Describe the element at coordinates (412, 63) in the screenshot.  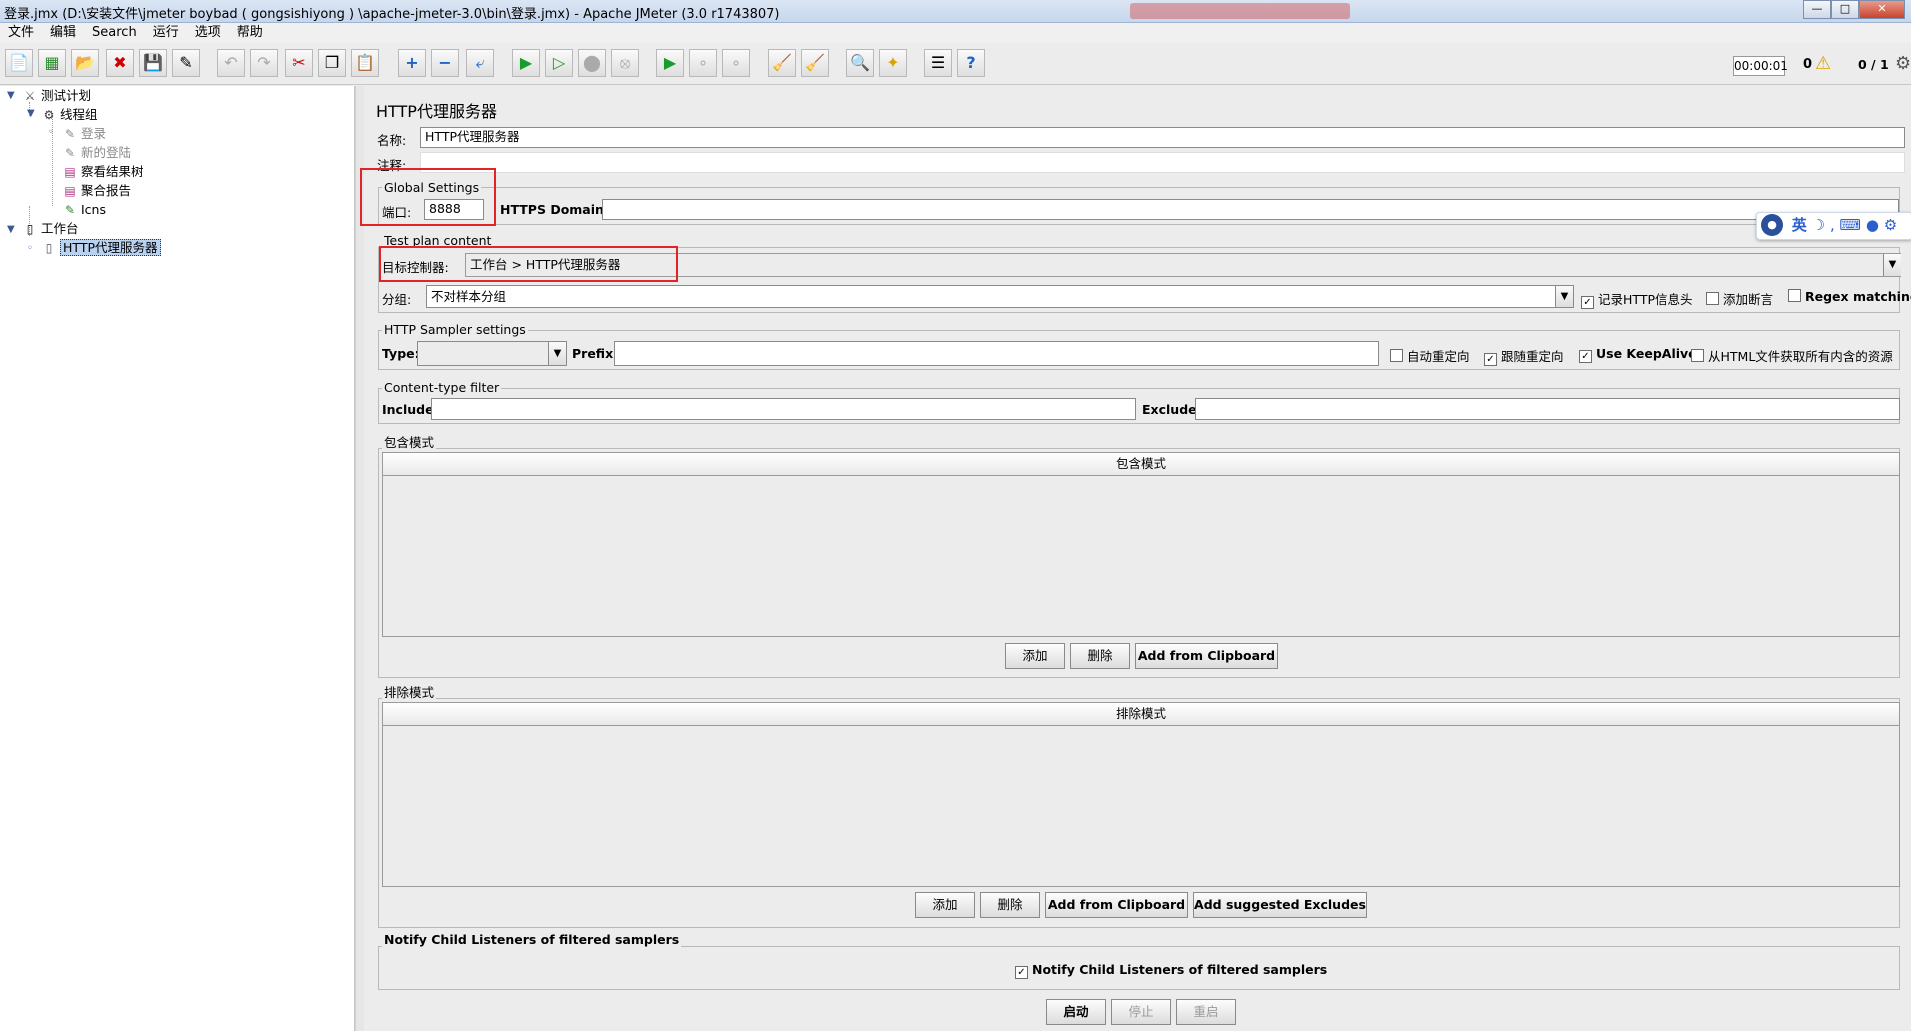
I see `expand-all-icon: +` at that location.